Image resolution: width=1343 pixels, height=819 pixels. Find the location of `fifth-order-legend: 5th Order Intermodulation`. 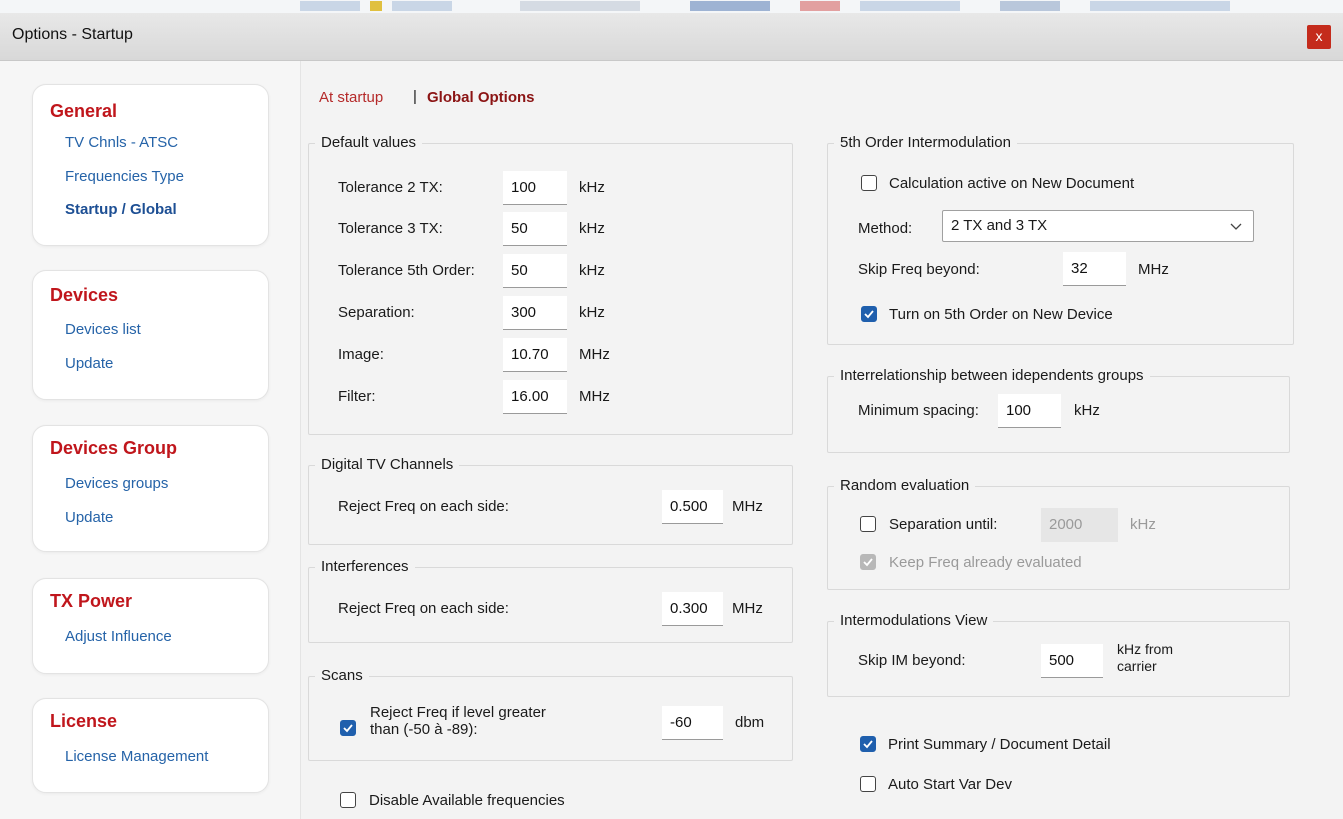

fifth-order-legend: 5th Order Intermodulation is located at coordinates (925, 142).